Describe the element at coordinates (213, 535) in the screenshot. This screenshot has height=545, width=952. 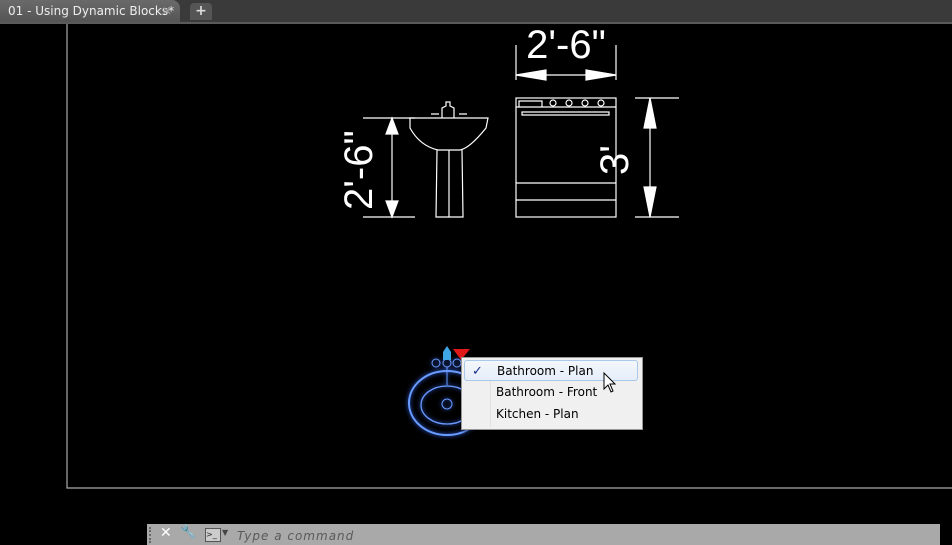
I see `command-prompt-icon: >_` at that location.